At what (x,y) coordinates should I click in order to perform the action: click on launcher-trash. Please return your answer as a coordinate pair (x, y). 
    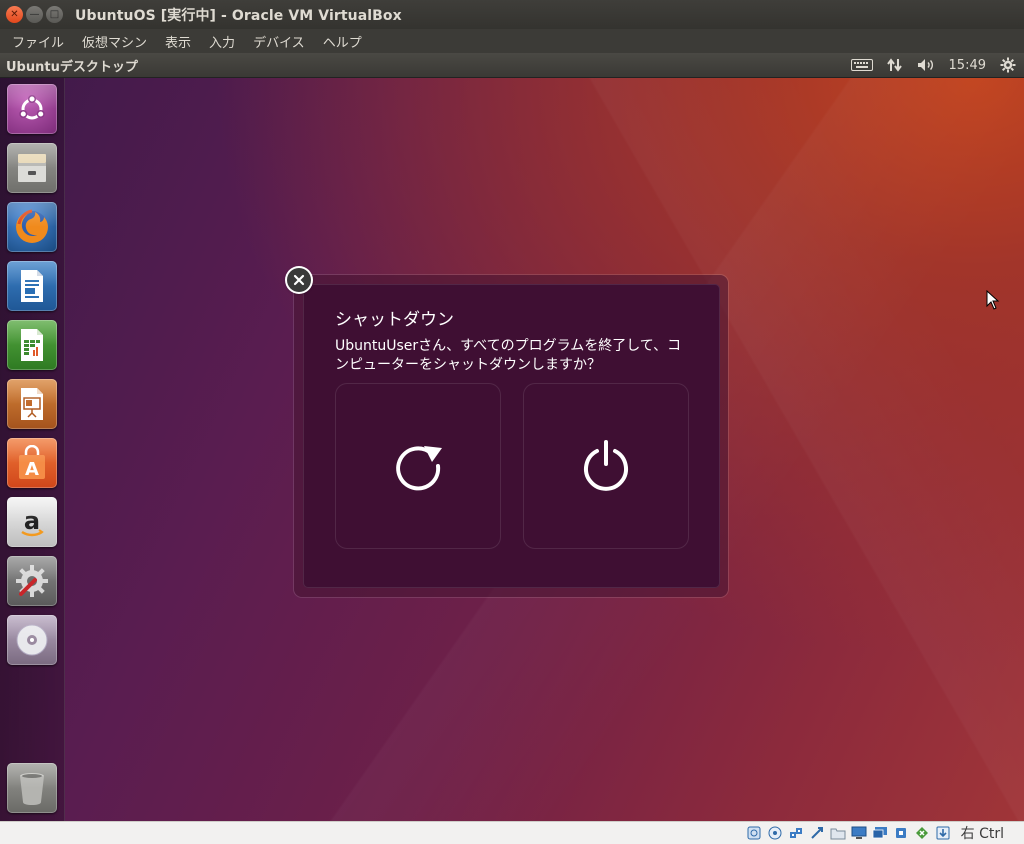
    Looking at the image, I should click on (32, 788).